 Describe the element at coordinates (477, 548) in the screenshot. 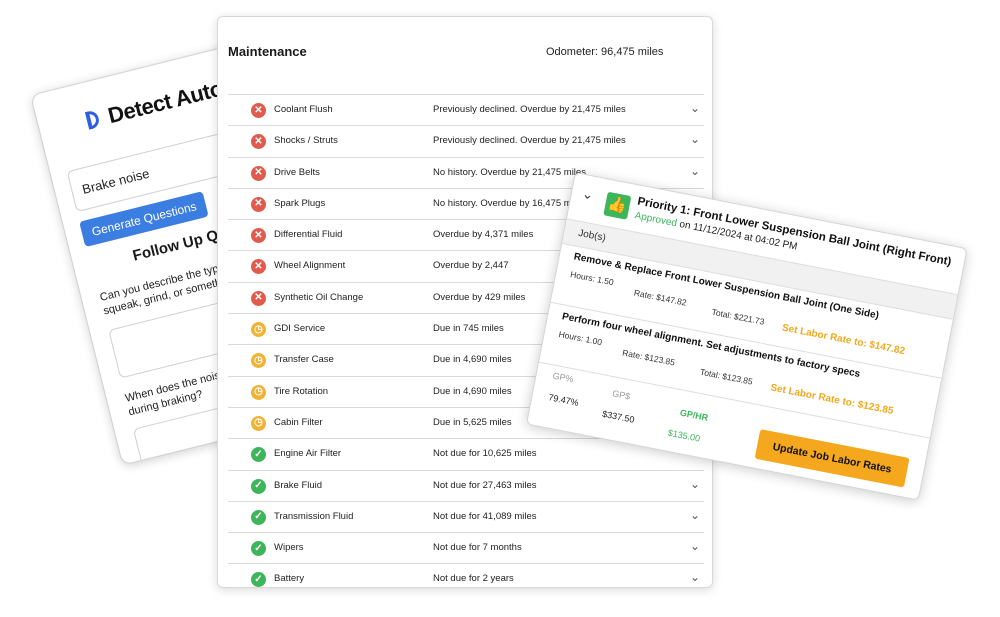

I see `service-status: Not due for 7 months` at that location.